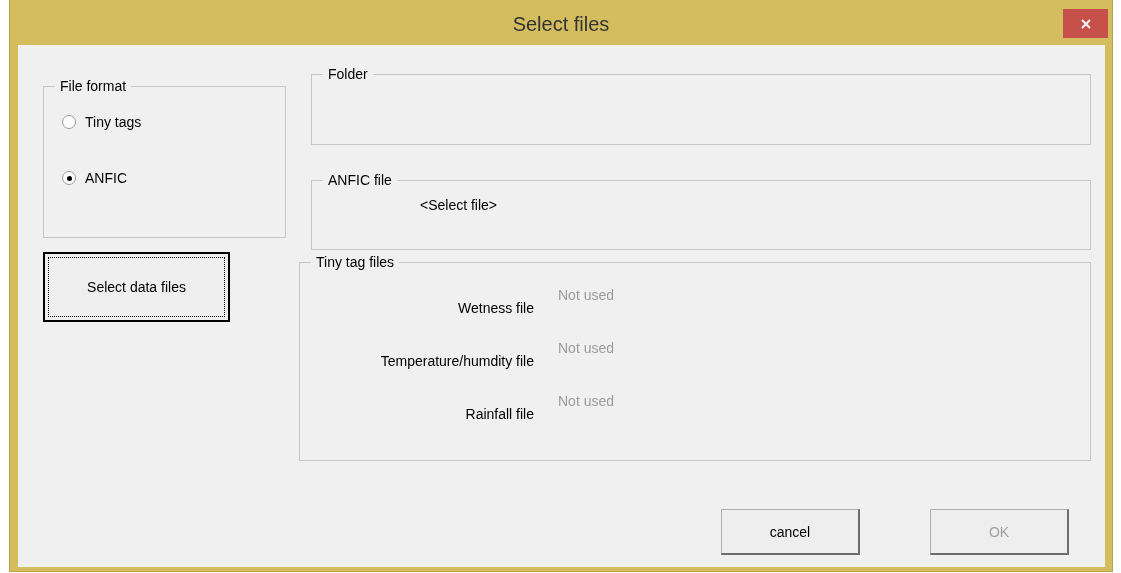 This screenshot has height=573, width=1121. Describe the element at coordinates (561, 24) in the screenshot. I see `window-title: Select files` at that location.